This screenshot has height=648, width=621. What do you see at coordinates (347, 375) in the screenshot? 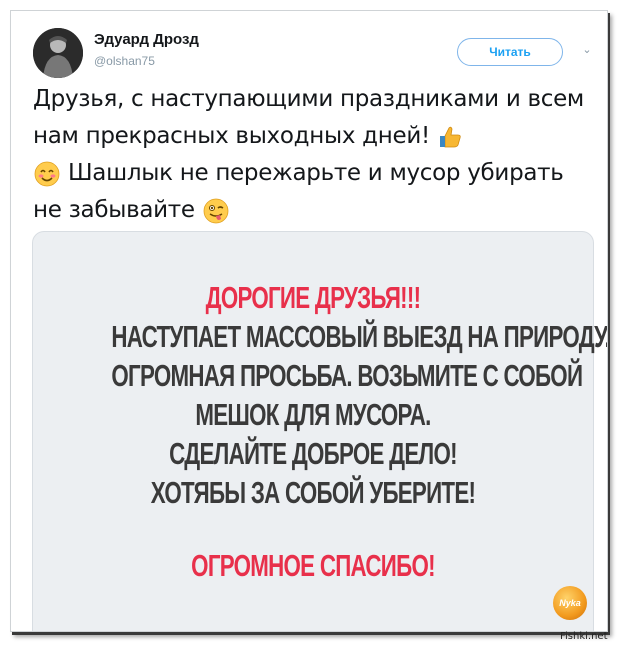
I see `poster-line: ОГРОМНАЯ ПРОСЬБА. ВОЗЬМИТЕ С СОБОЙ` at bounding box center [347, 375].